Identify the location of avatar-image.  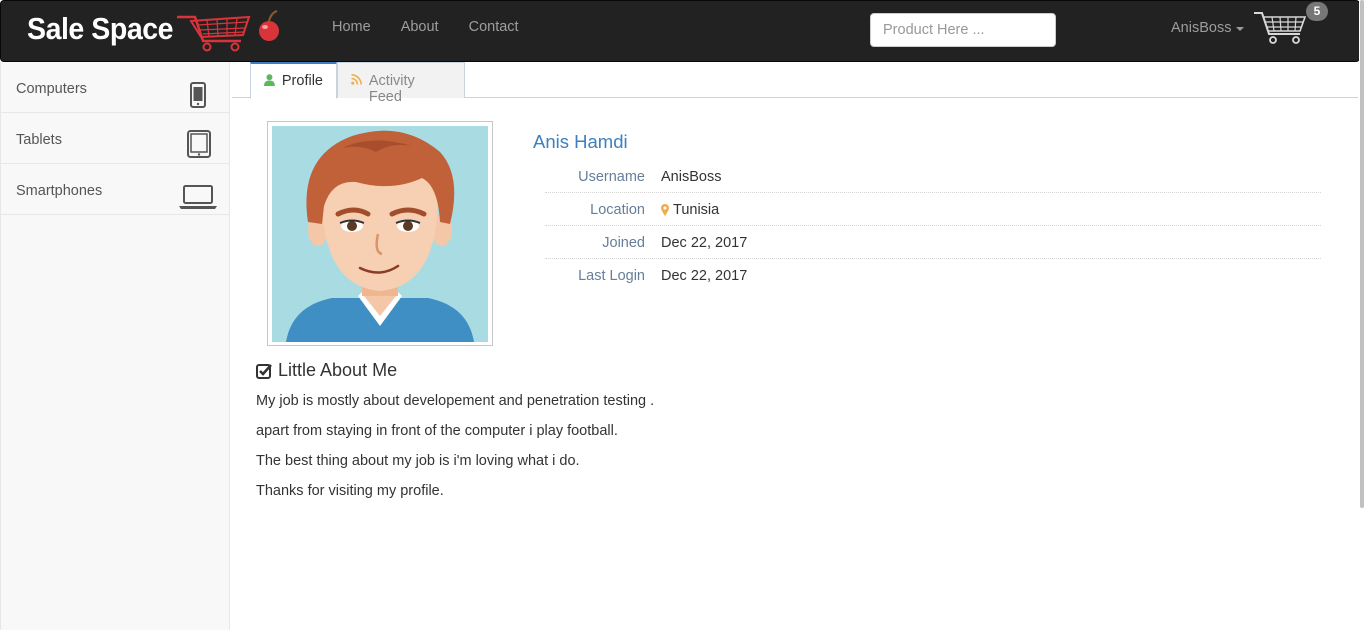
(380, 234).